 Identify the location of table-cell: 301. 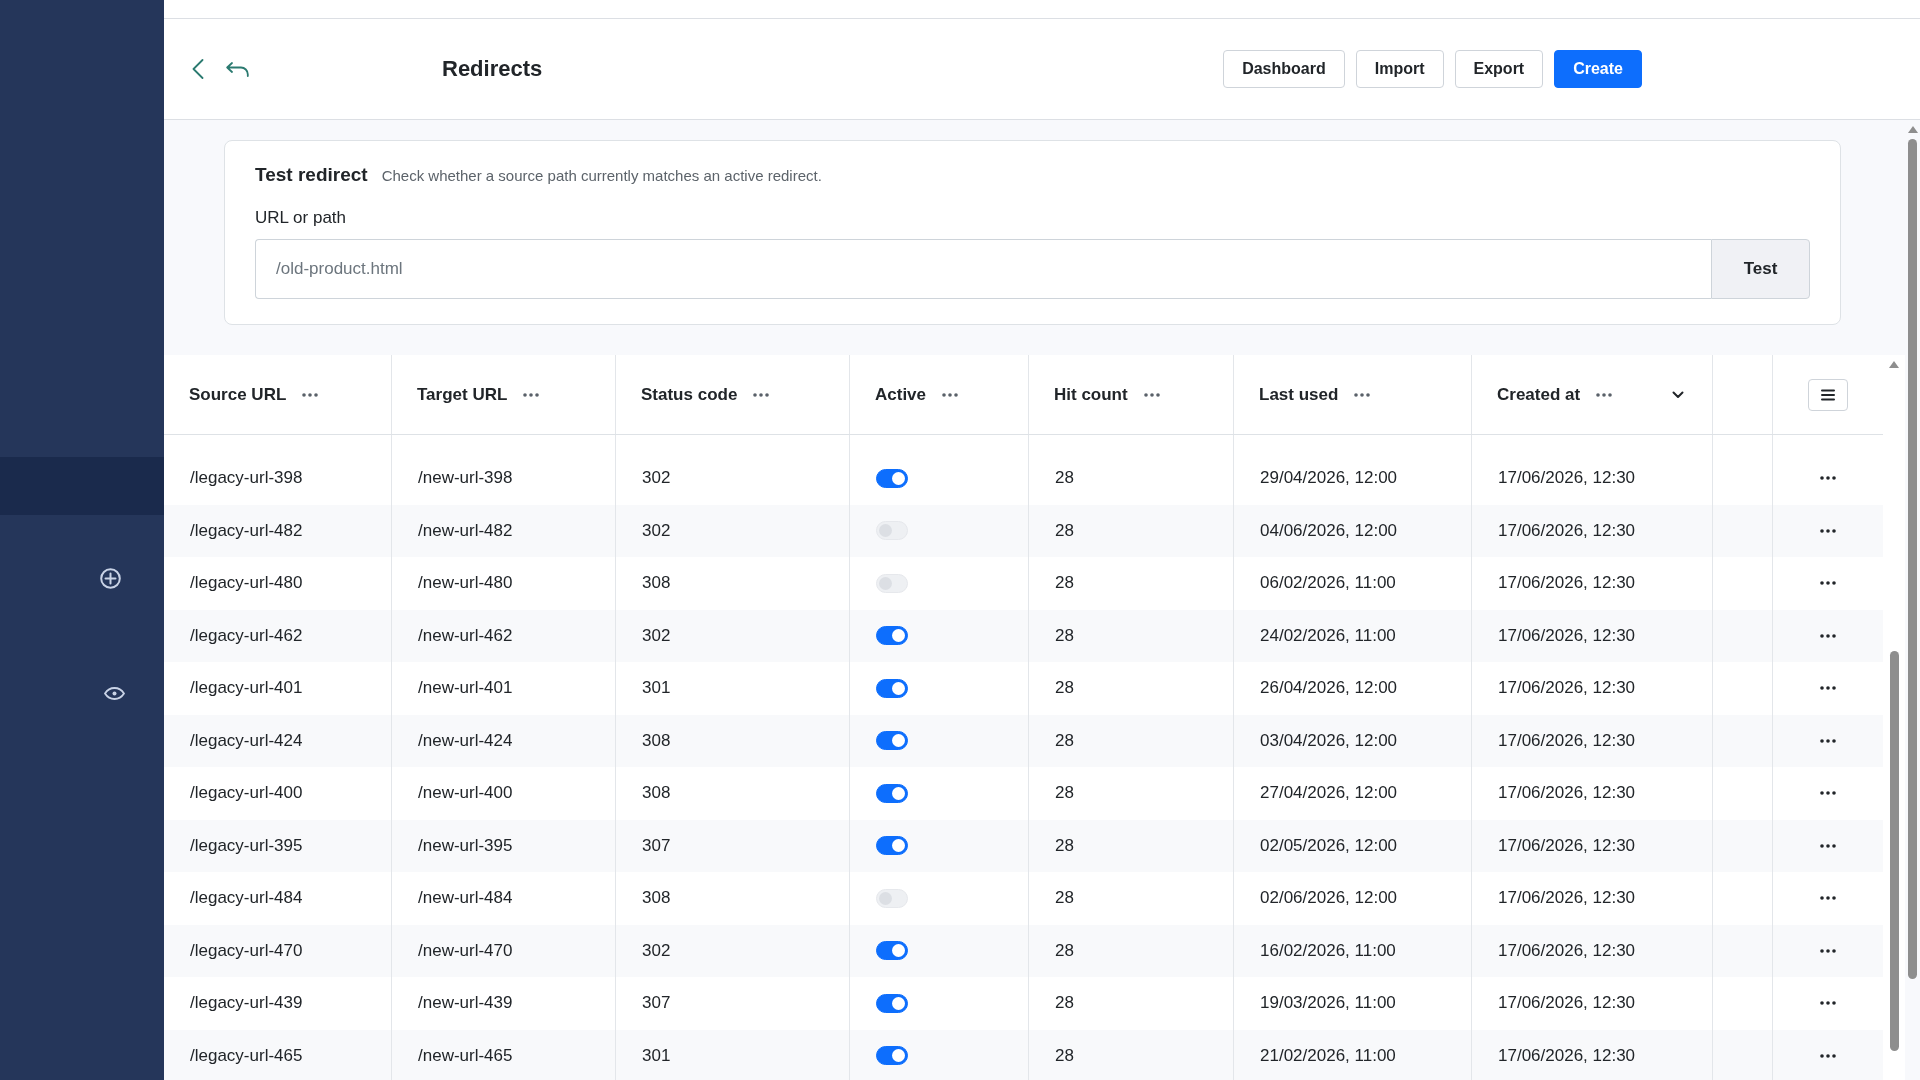
(656, 1055).